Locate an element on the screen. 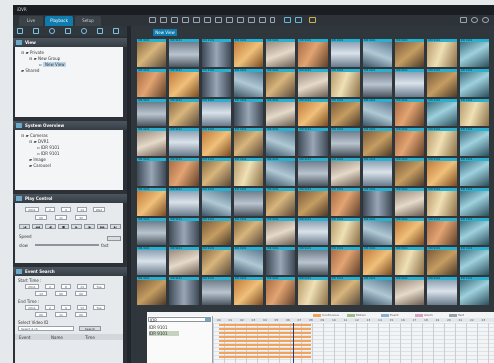 The width and height of the screenshot is (494, 363). play-year-field: 2011 is located at coordinates (32, 209).